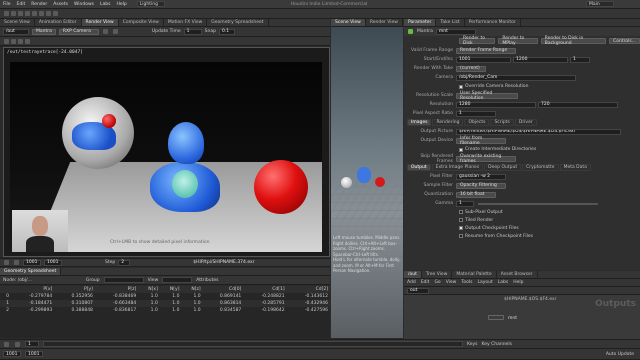  What do you see at coordinates (418, 290) in the screenshot?
I see `network-path-field: out` at bounding box center [418, 290].